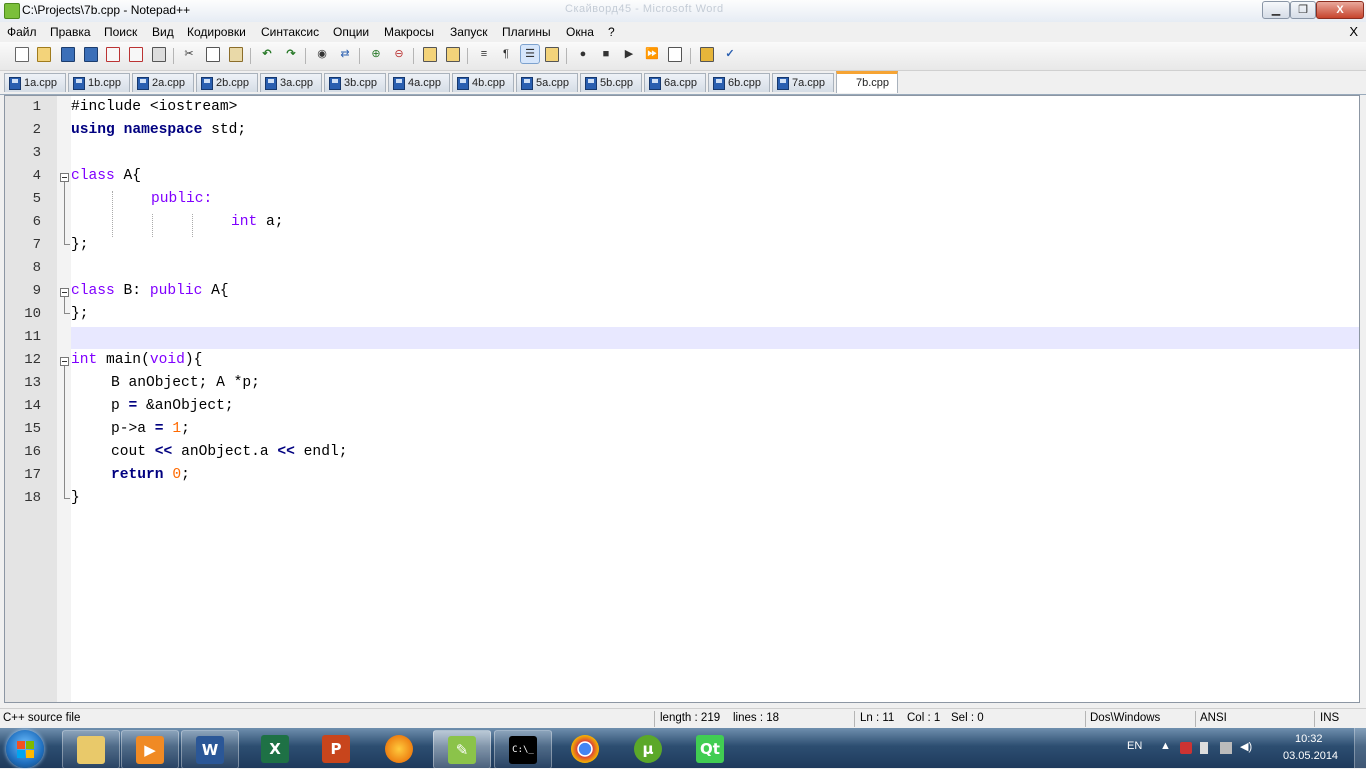 This screenshot has width=1366, height=769. I want to click on menu-edit: Правка, so click(70, 32).